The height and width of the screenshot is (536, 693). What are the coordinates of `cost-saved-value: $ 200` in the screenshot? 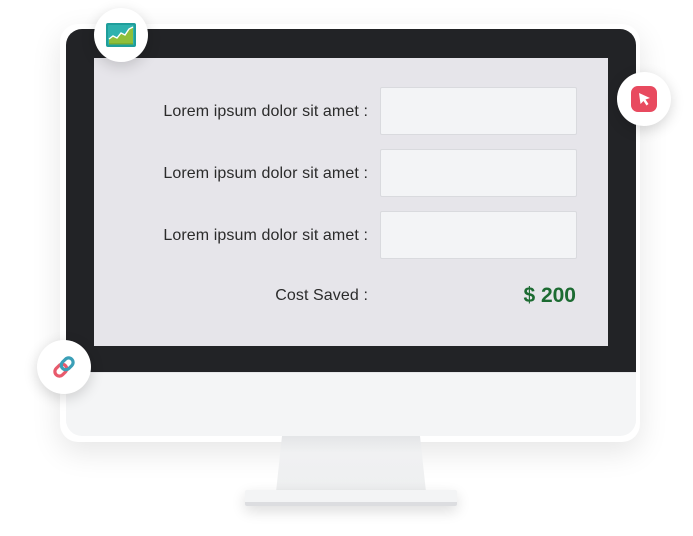 It's located at (549, 295).